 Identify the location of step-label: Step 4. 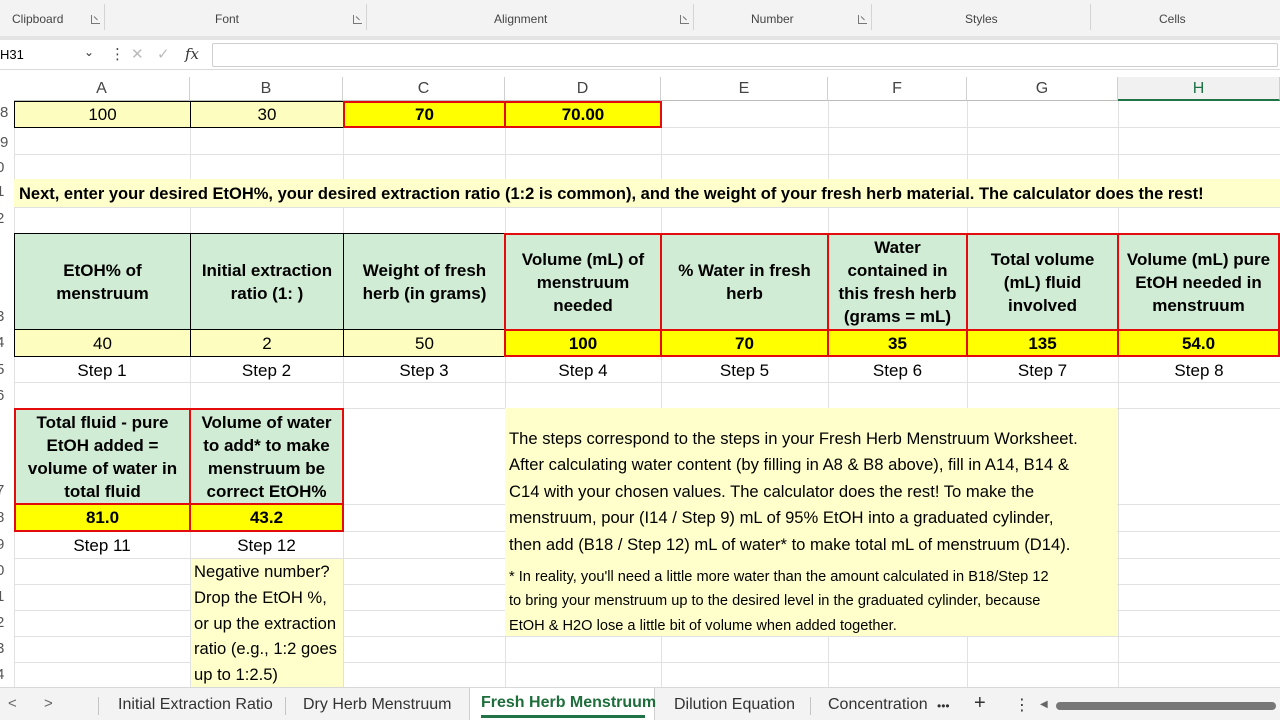
(583, 370).